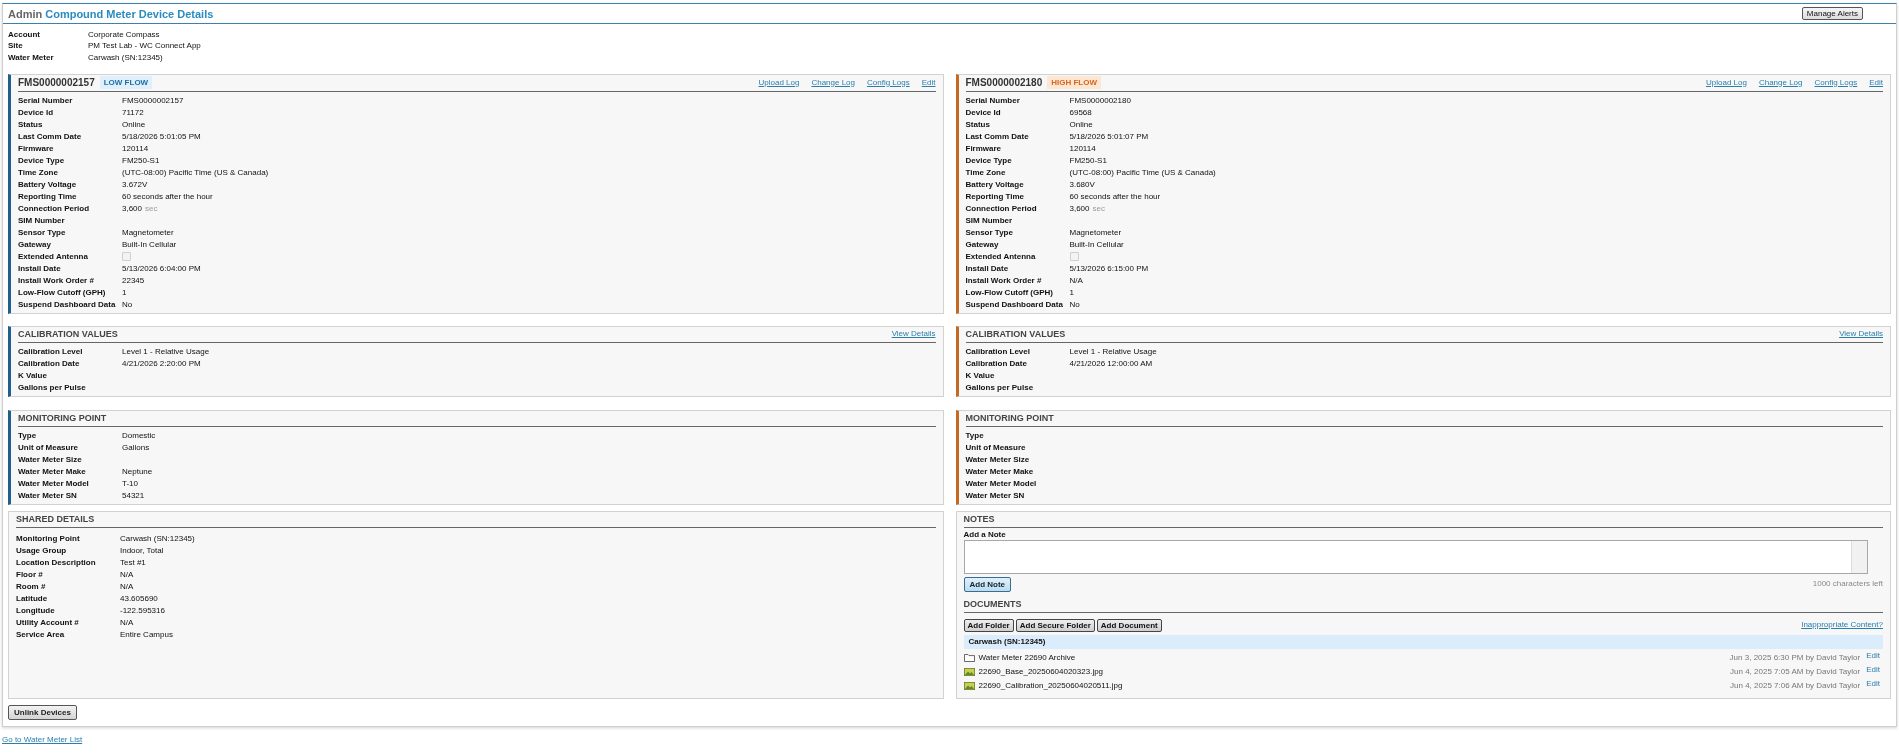 This screenshot has height=756, width=1899. What do you see at coordinates (129, 13) in the screenshot?
I see `page-title: Compound Meter Device Details` at bounding box center [129, 13].